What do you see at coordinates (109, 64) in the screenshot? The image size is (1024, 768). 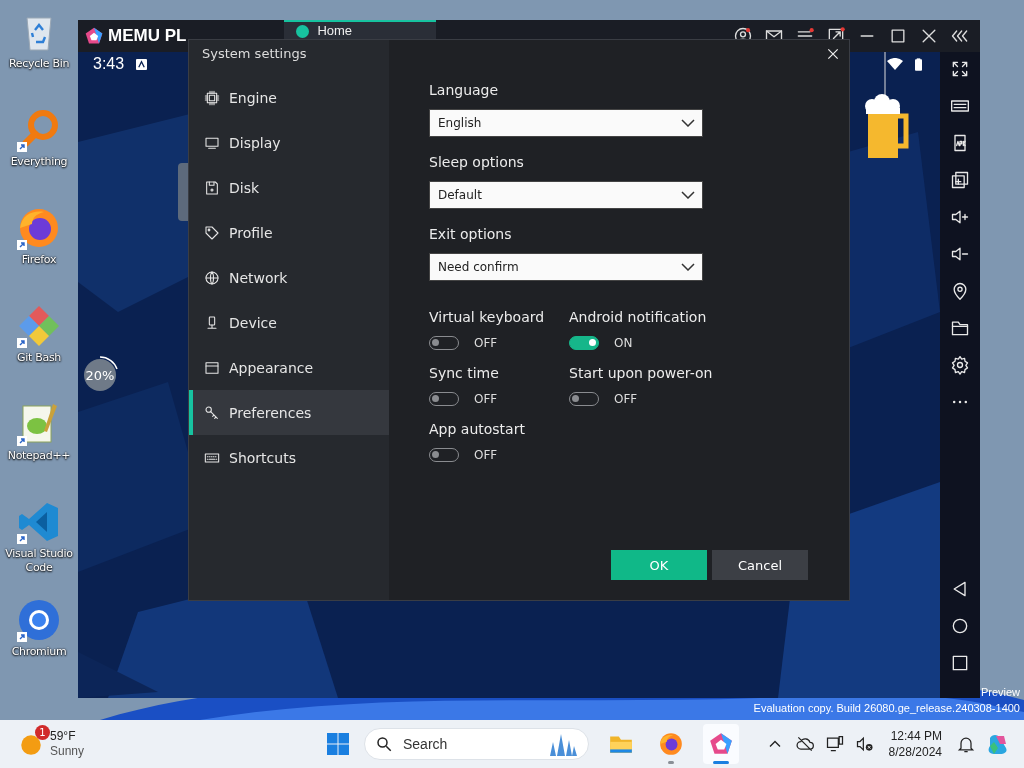 I see `status-time: 3:43` at bounding box center [109, 64].